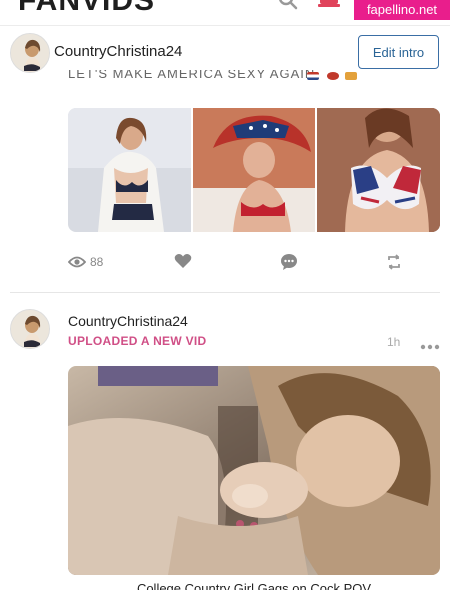  What do you see at coordinates (225, 13) in the screenshot?
I see `top-bar: FANVIDS fapellino.net` at bounding box center [225, 13].